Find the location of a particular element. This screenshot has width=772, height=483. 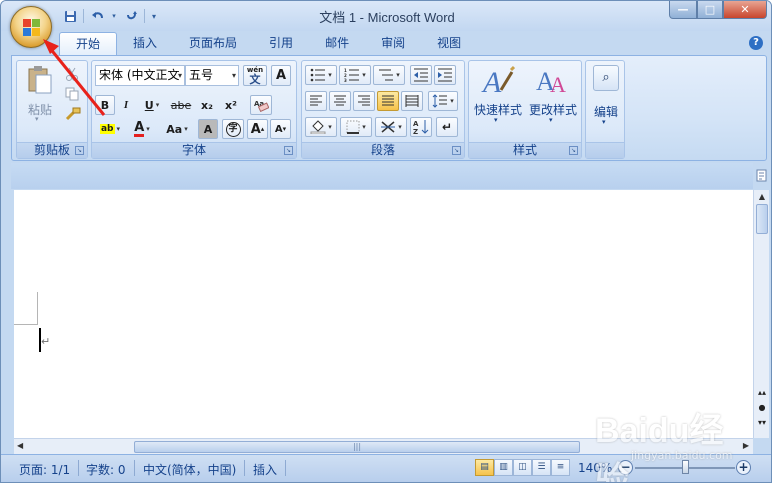

previous-page-icon: ▴▴ is located at coordinates (762, 392).